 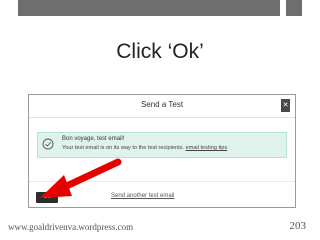 What do you see at coordinates (81, 178) in the screenshot?
I see `red-arrow-annotation` at bounding box center [81, 178].